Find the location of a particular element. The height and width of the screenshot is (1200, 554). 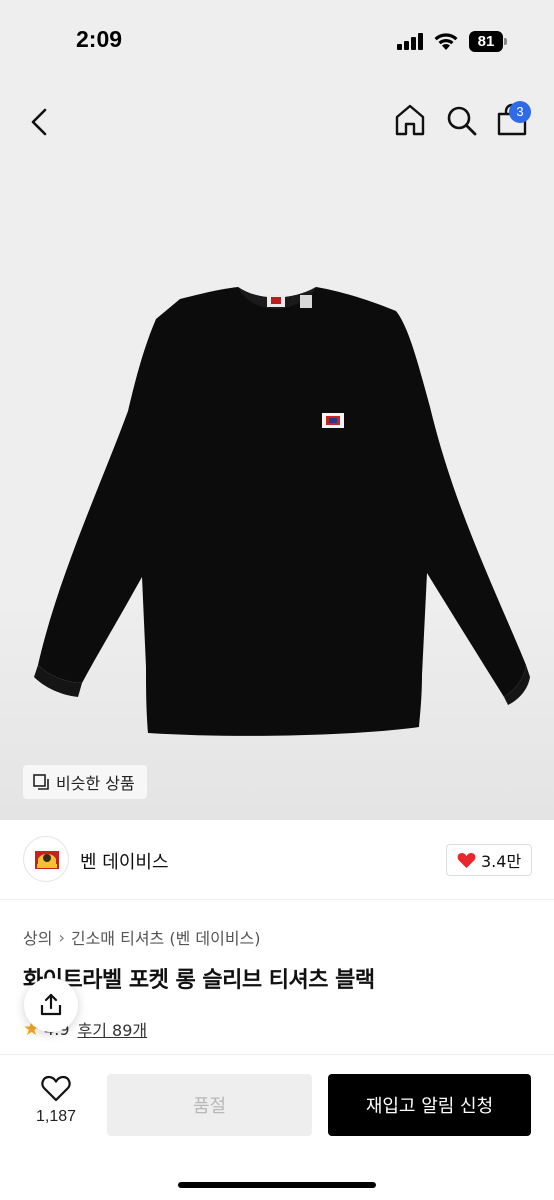

status-time: 2:09 is located at coordinates (99, 39).